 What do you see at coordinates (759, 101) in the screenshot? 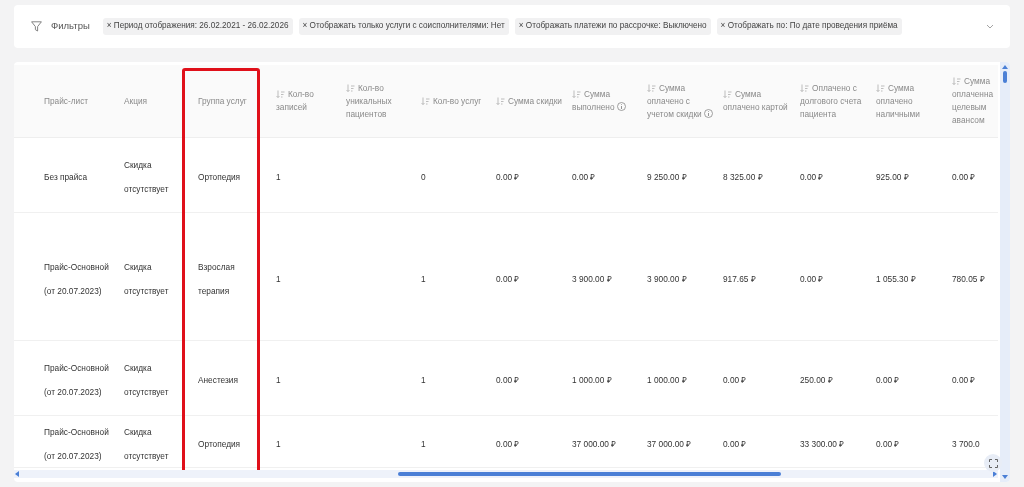
I see `column-header: Сумма оплачено картой` at bounding box center [759, 101].